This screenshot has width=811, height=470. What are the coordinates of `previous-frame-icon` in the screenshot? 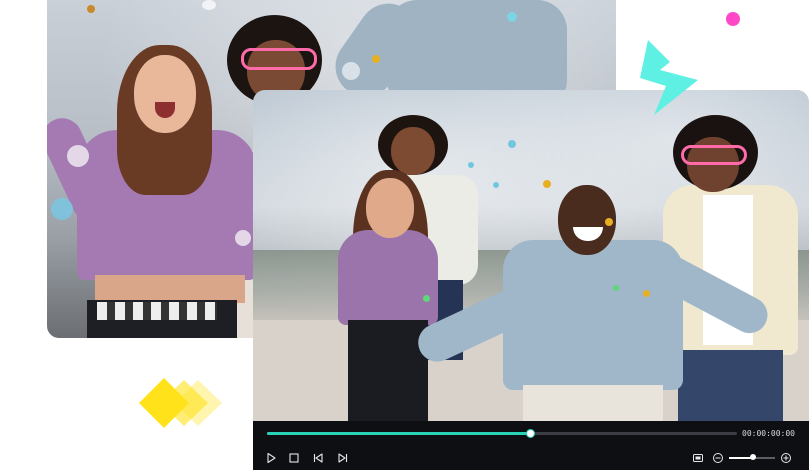 It's located at (318, 458).